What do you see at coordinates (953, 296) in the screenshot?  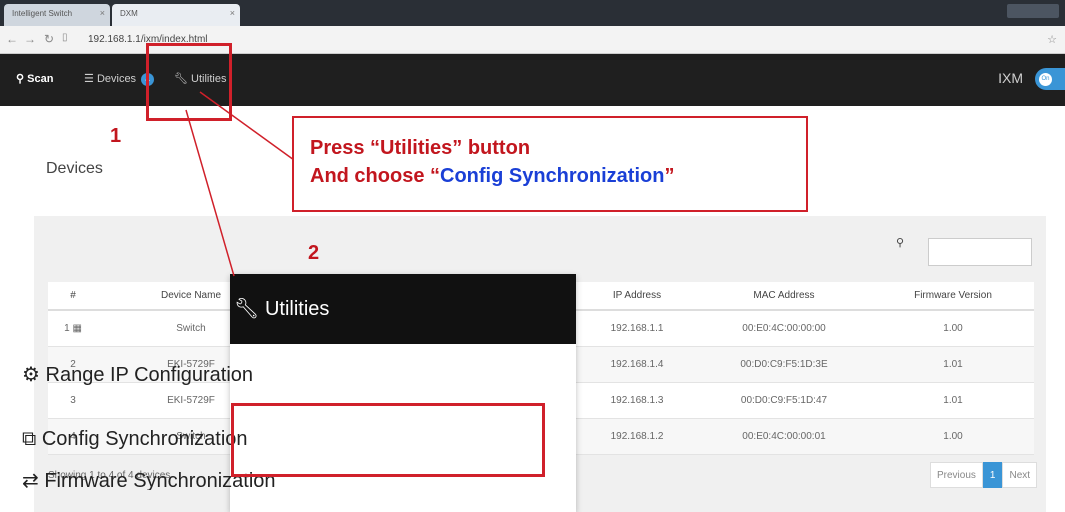 I see `header-firmware-version: Firmware Version` at bounding box center [953, 296].